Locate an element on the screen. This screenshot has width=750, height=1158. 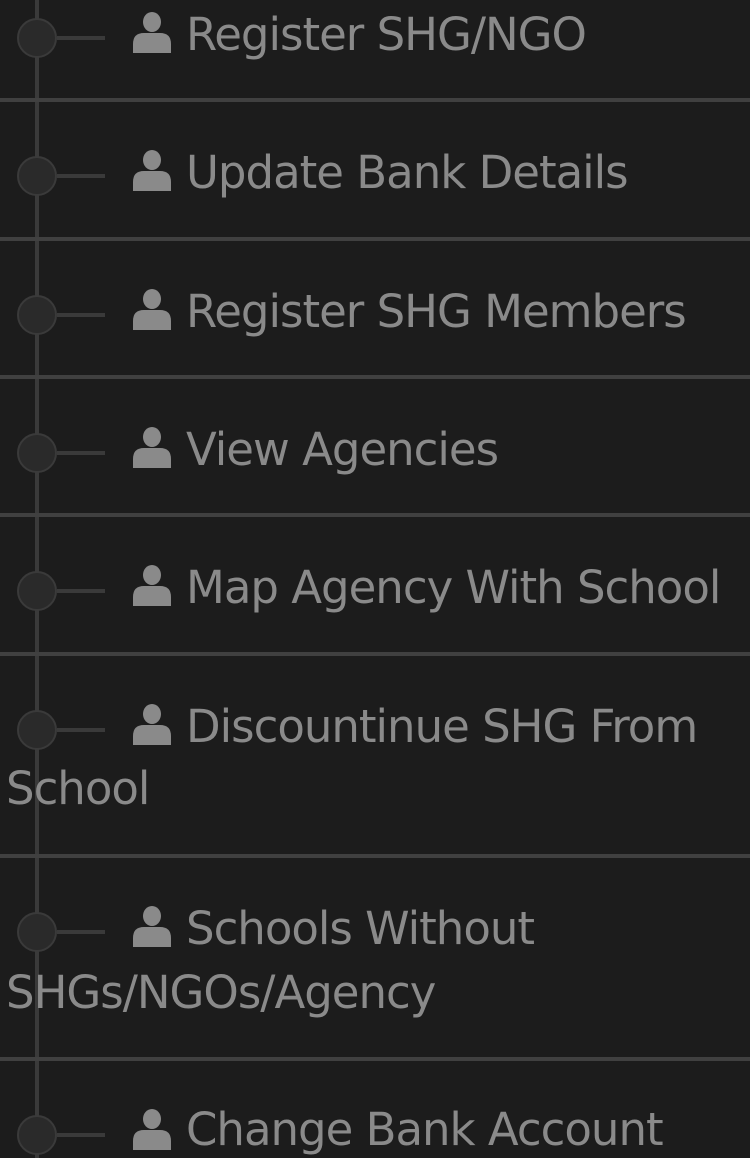
menu-item-label: Register SHG/NGO is located at coordinates (386, 34).